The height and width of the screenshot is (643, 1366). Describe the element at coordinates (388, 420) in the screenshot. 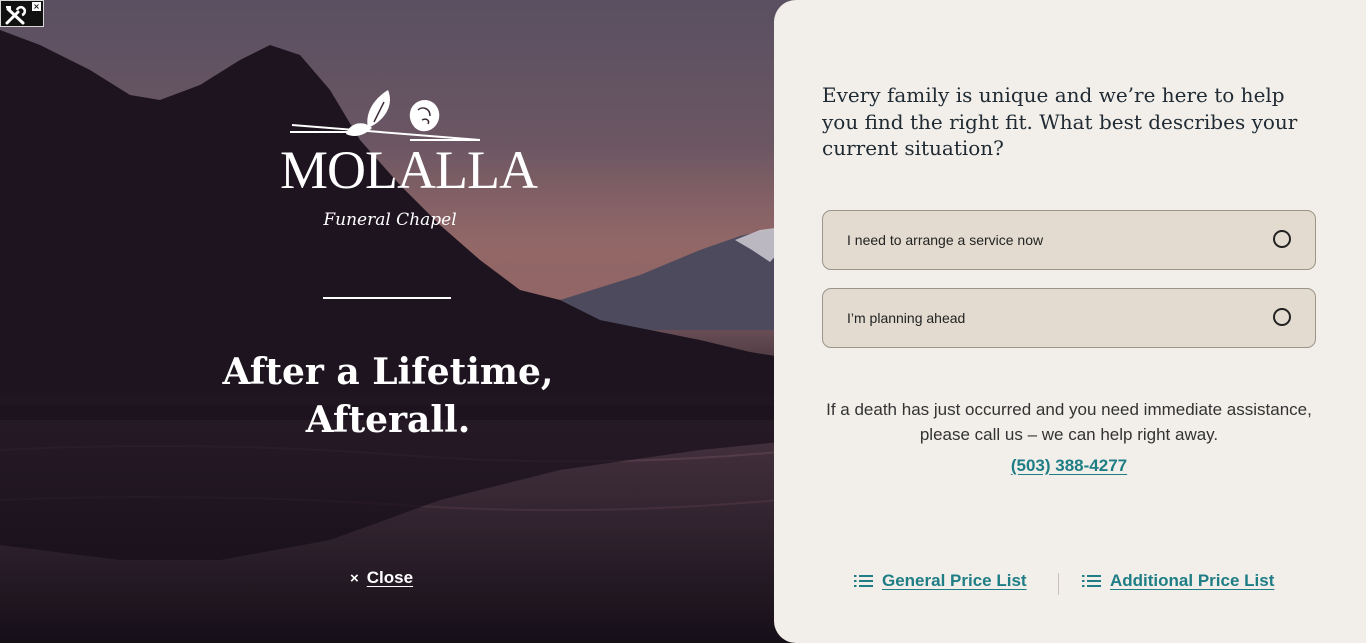

I see `tagline-line-2: Afterall.` at that location.